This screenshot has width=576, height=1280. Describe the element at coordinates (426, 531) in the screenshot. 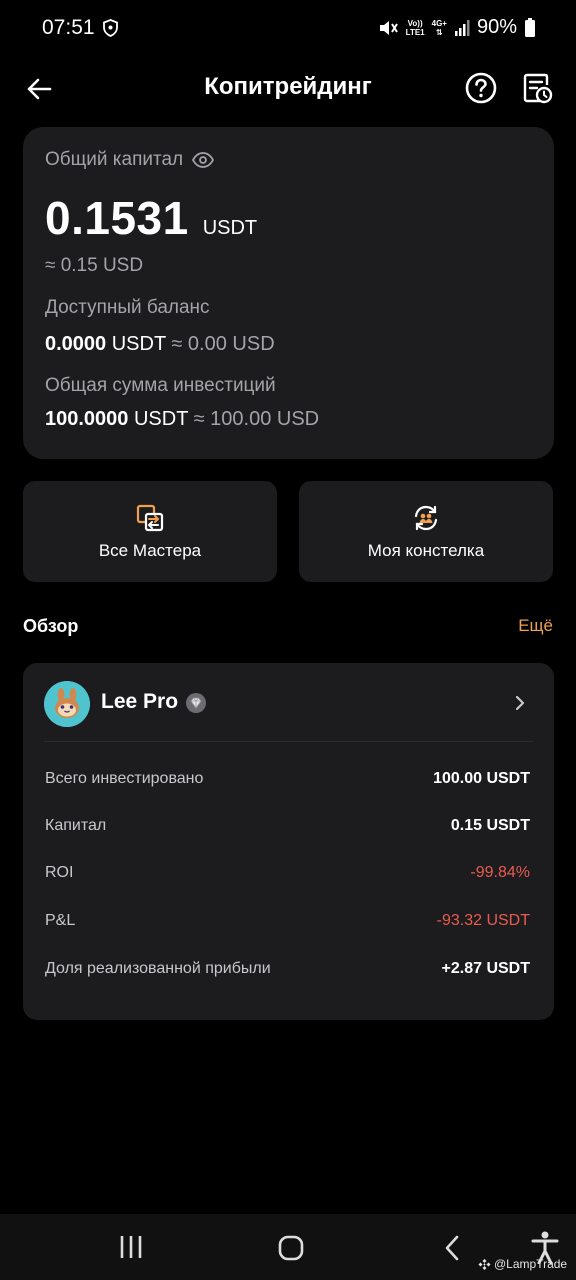

I see `my-copy-deal-button: Моя констелка` at that location.